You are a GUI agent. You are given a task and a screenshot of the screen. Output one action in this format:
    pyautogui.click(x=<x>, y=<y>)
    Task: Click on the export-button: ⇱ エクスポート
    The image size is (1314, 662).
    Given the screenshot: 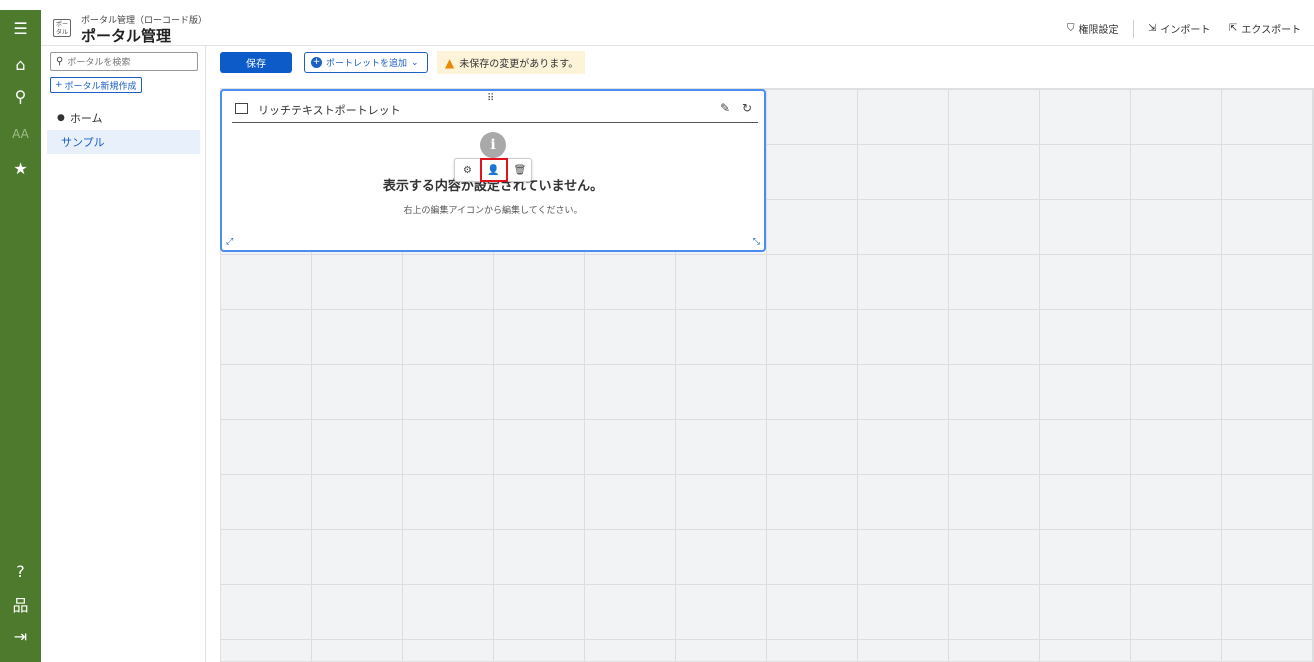 What is the action you would take?
    pyautogui.click(x=1265, y=28)
    